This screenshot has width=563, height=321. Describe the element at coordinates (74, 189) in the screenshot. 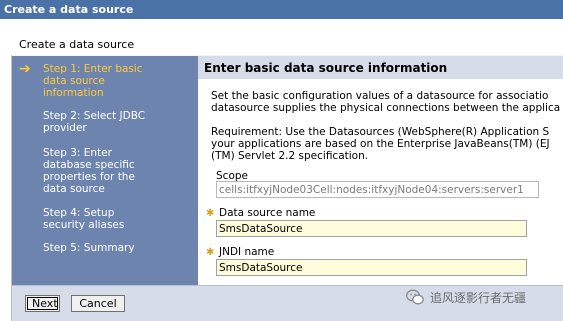

I see `wizard-step-3-line-4: data source` at that location.